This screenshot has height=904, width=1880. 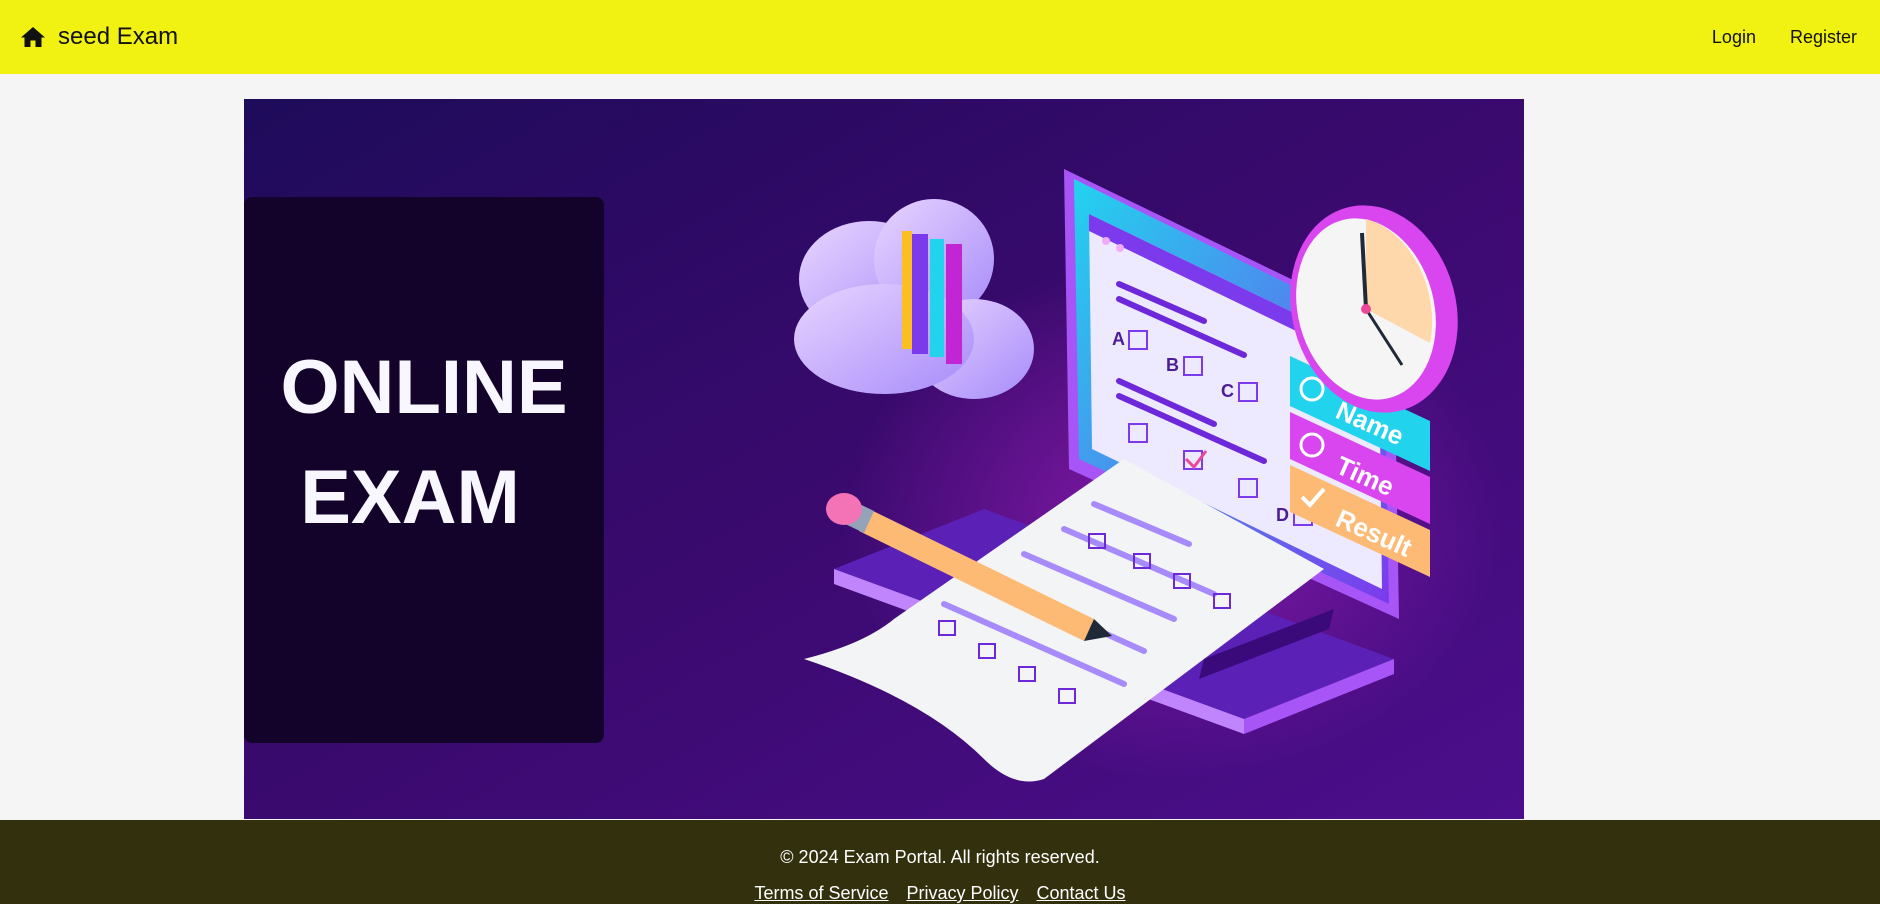 I want to click on privacy-policy-link: Privacy Policy, so click(x=962, y=893).